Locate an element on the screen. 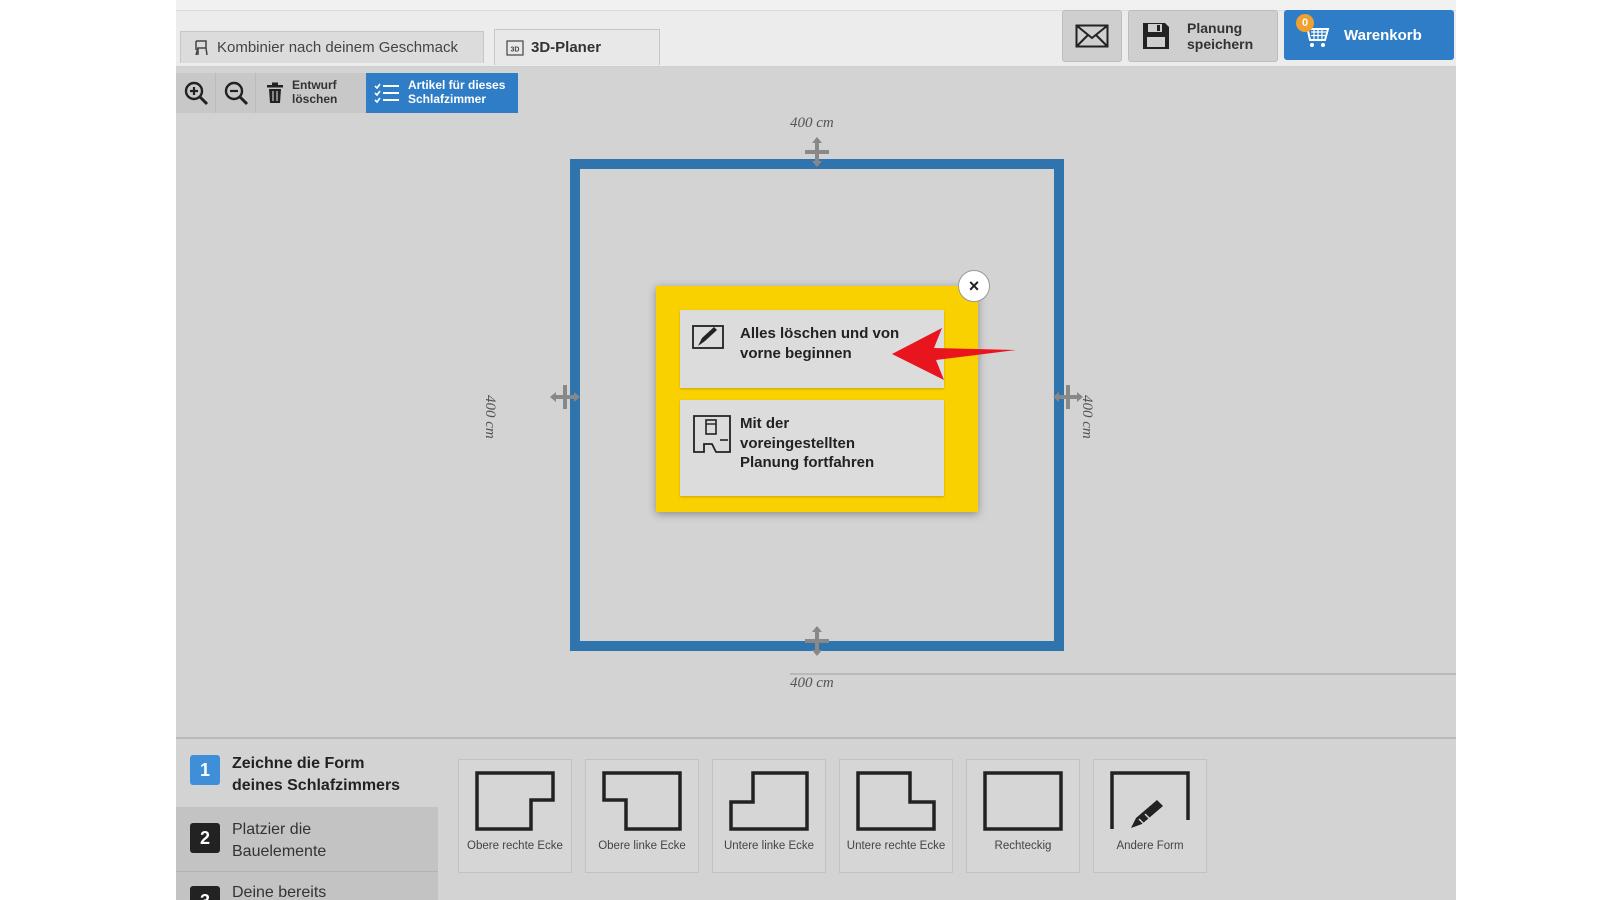  delete-draft-button: Entwurf löschen is located at coordinates (311, 93).